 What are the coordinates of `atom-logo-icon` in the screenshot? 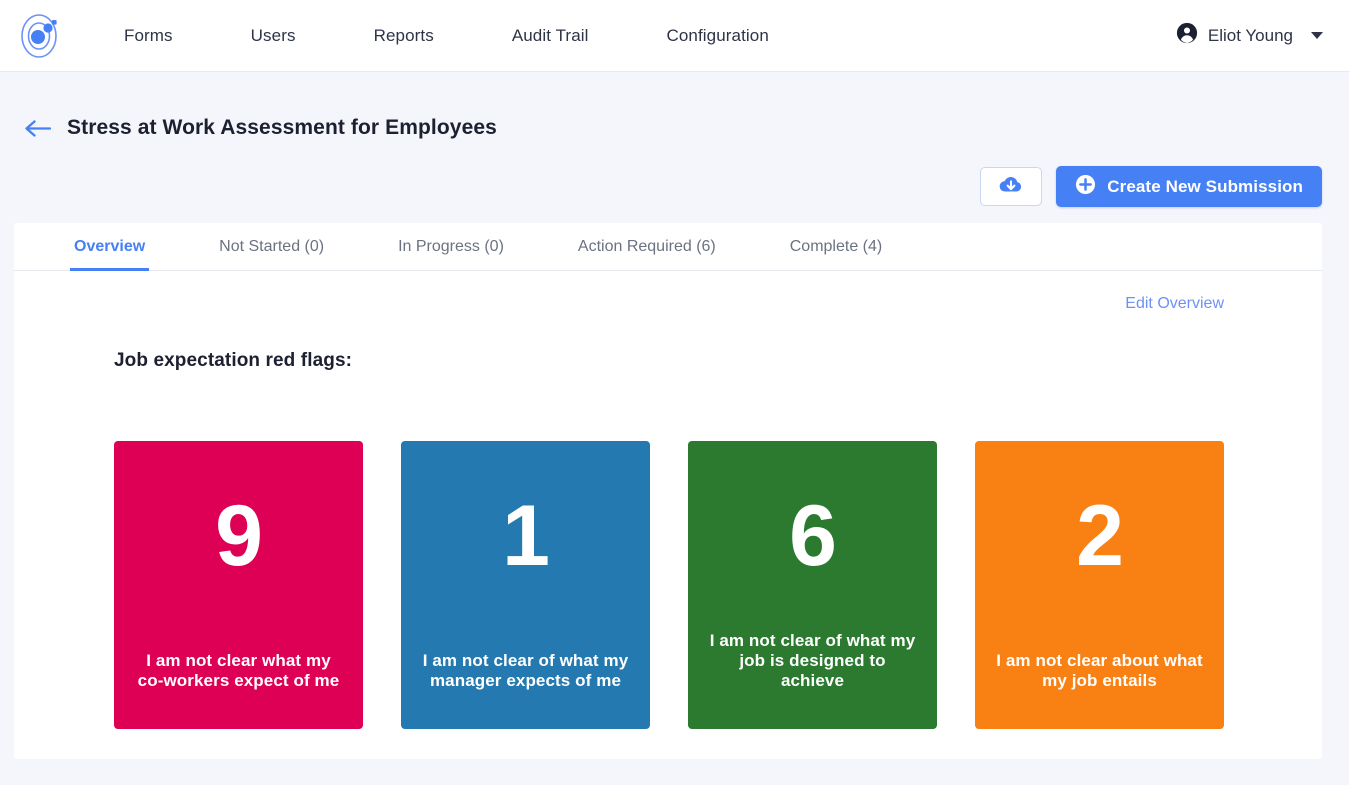 It's located at (40, 36).